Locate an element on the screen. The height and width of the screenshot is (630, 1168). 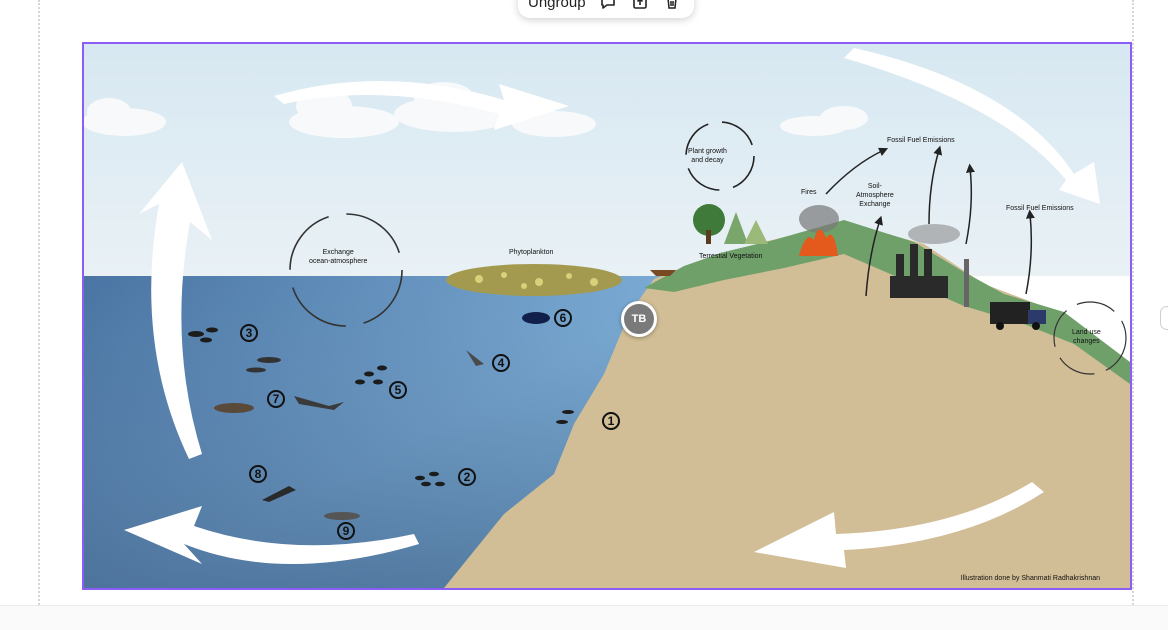
collaborator-avatar: TB is located at coordinates (639, 319).